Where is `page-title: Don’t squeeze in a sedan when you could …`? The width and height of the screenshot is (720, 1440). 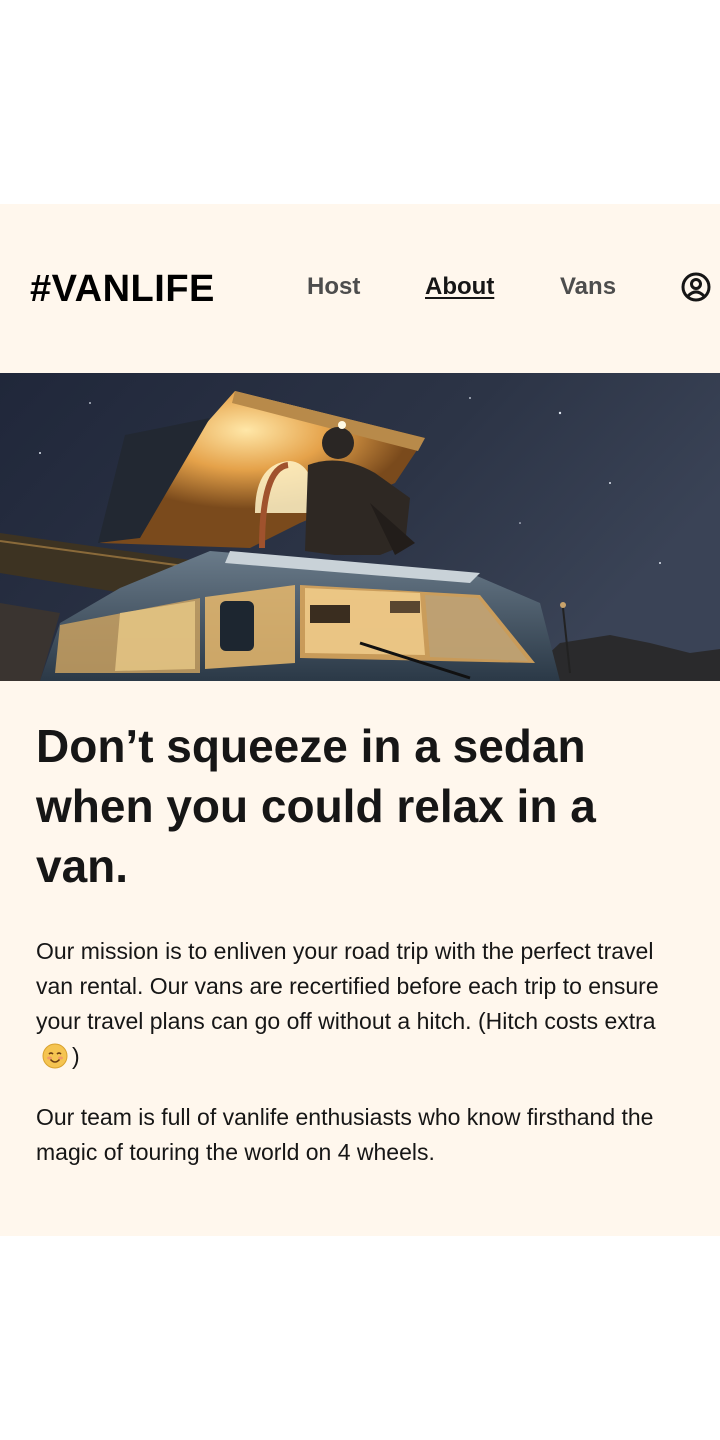
page-title: Don’t squeeze in a sedan when you could … is located at coordinates (316, 806).